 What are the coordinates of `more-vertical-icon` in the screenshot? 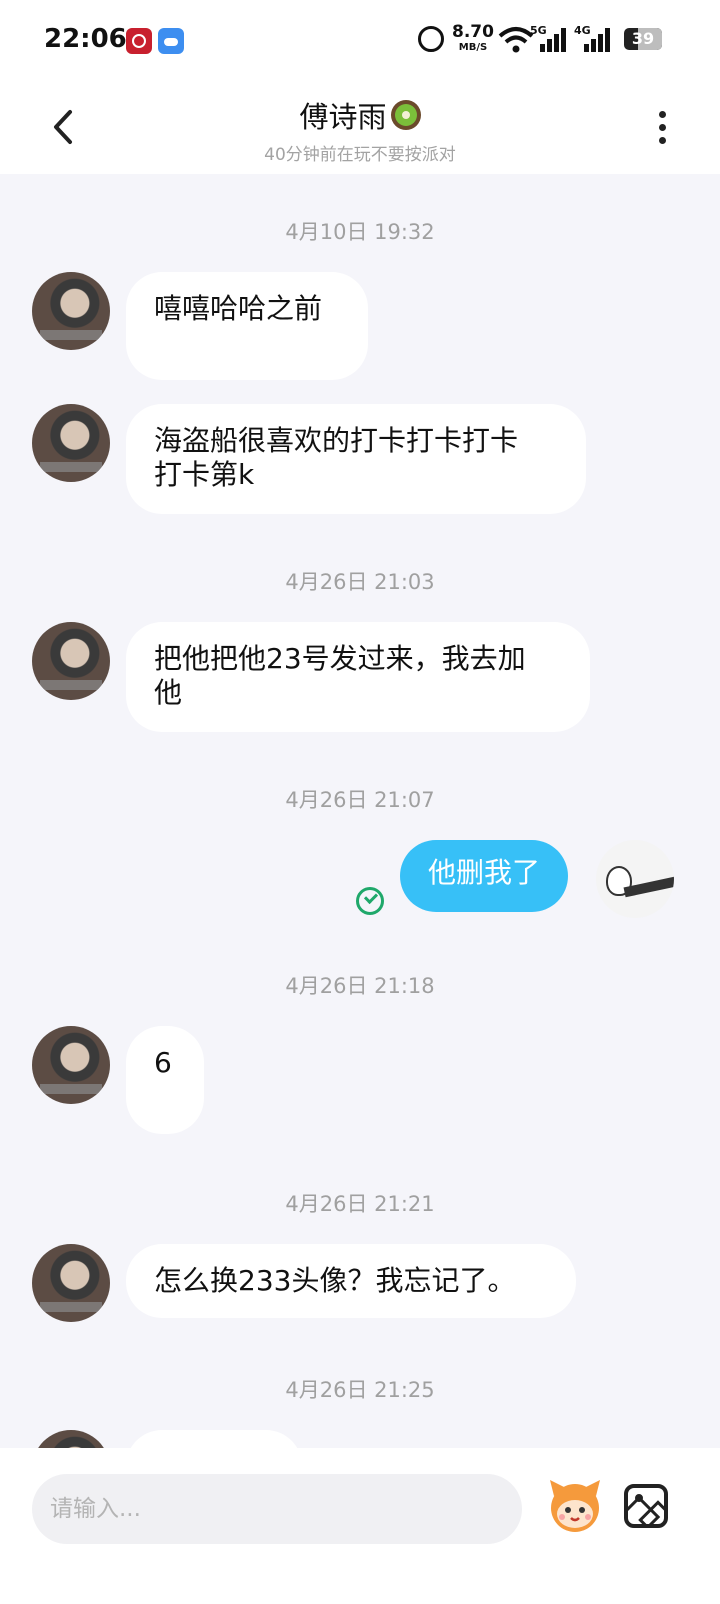 It's located at (662, 128).